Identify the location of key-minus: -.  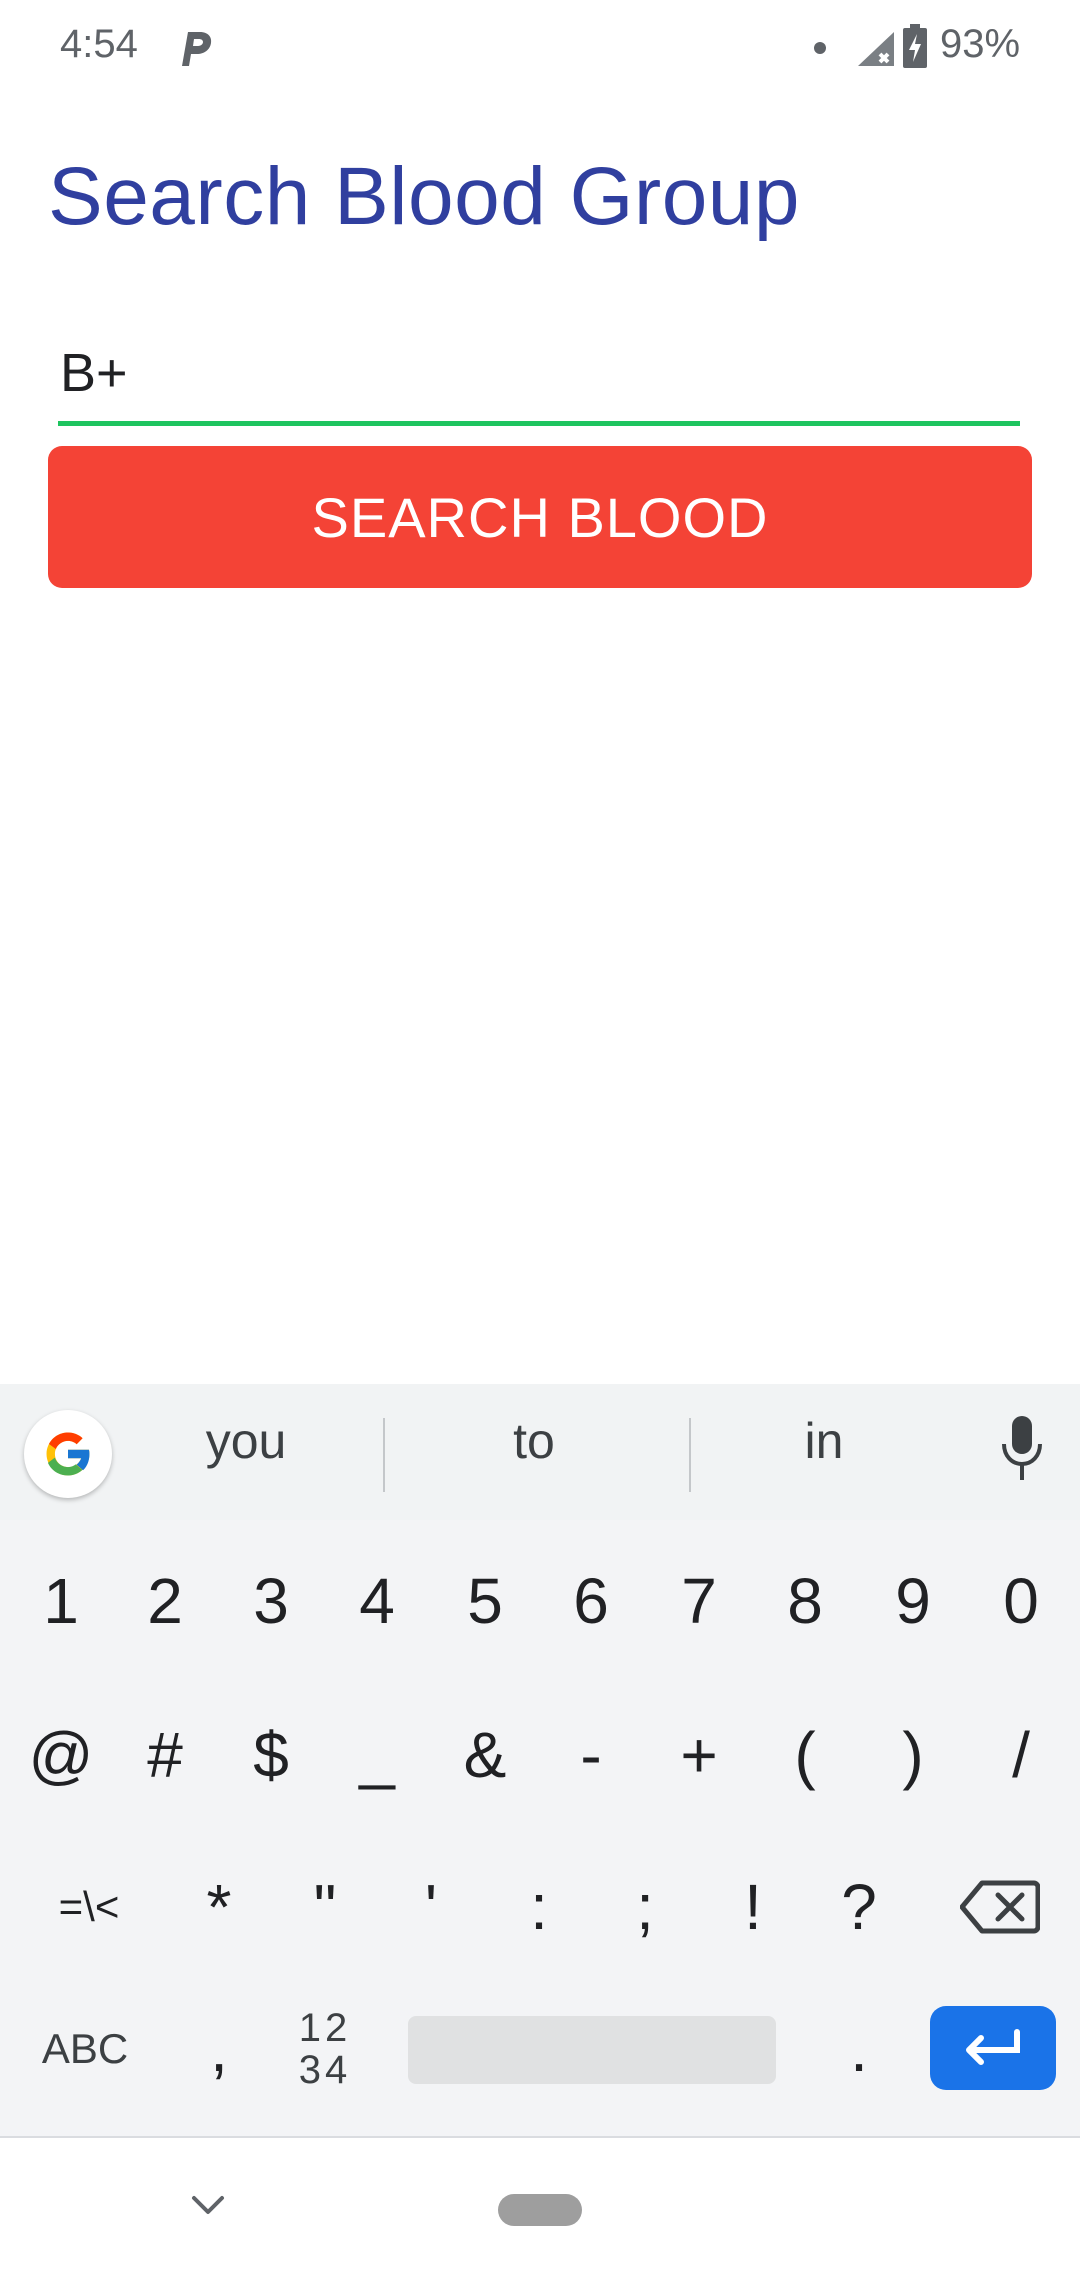
(591, 1755).